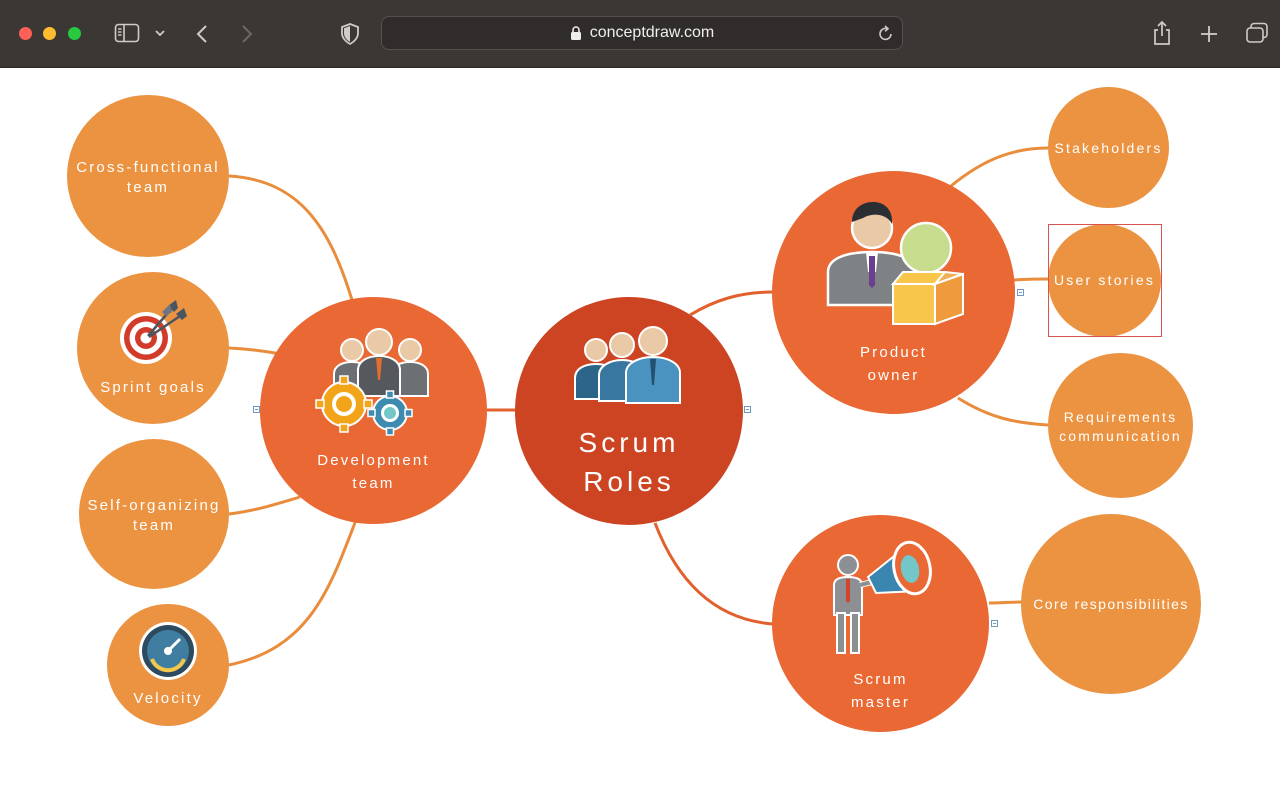 The width and height of the screenshot is (1280, 797). I want to click on share-icon, so click(1162, 33).